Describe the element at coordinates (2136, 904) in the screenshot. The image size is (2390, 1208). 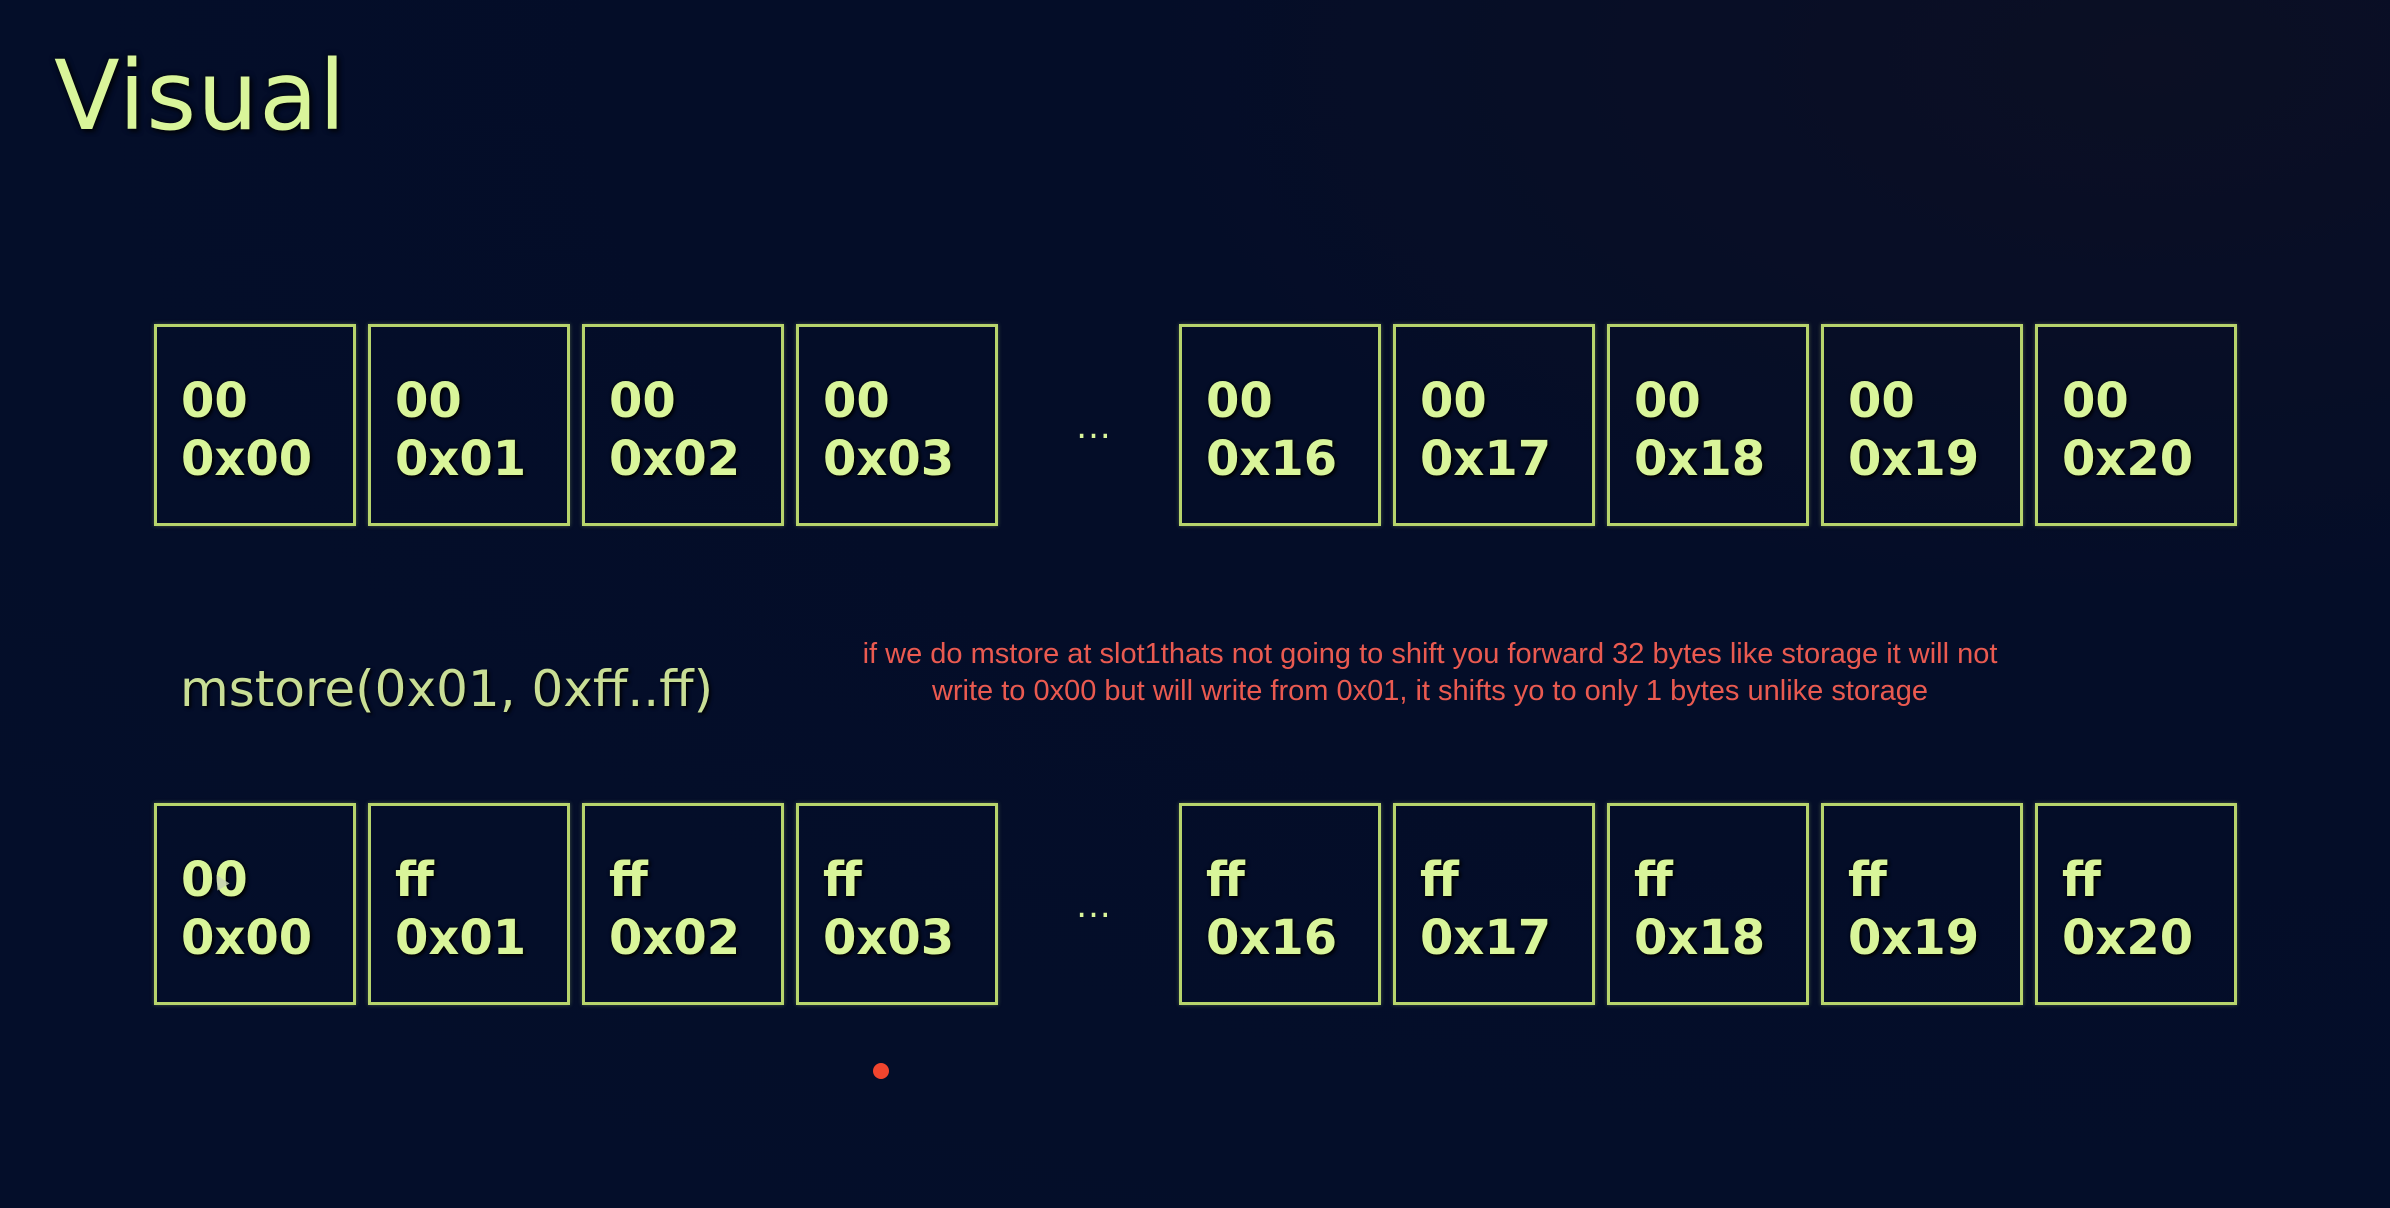
I see `memory-cell: ff 0x20` at that location.